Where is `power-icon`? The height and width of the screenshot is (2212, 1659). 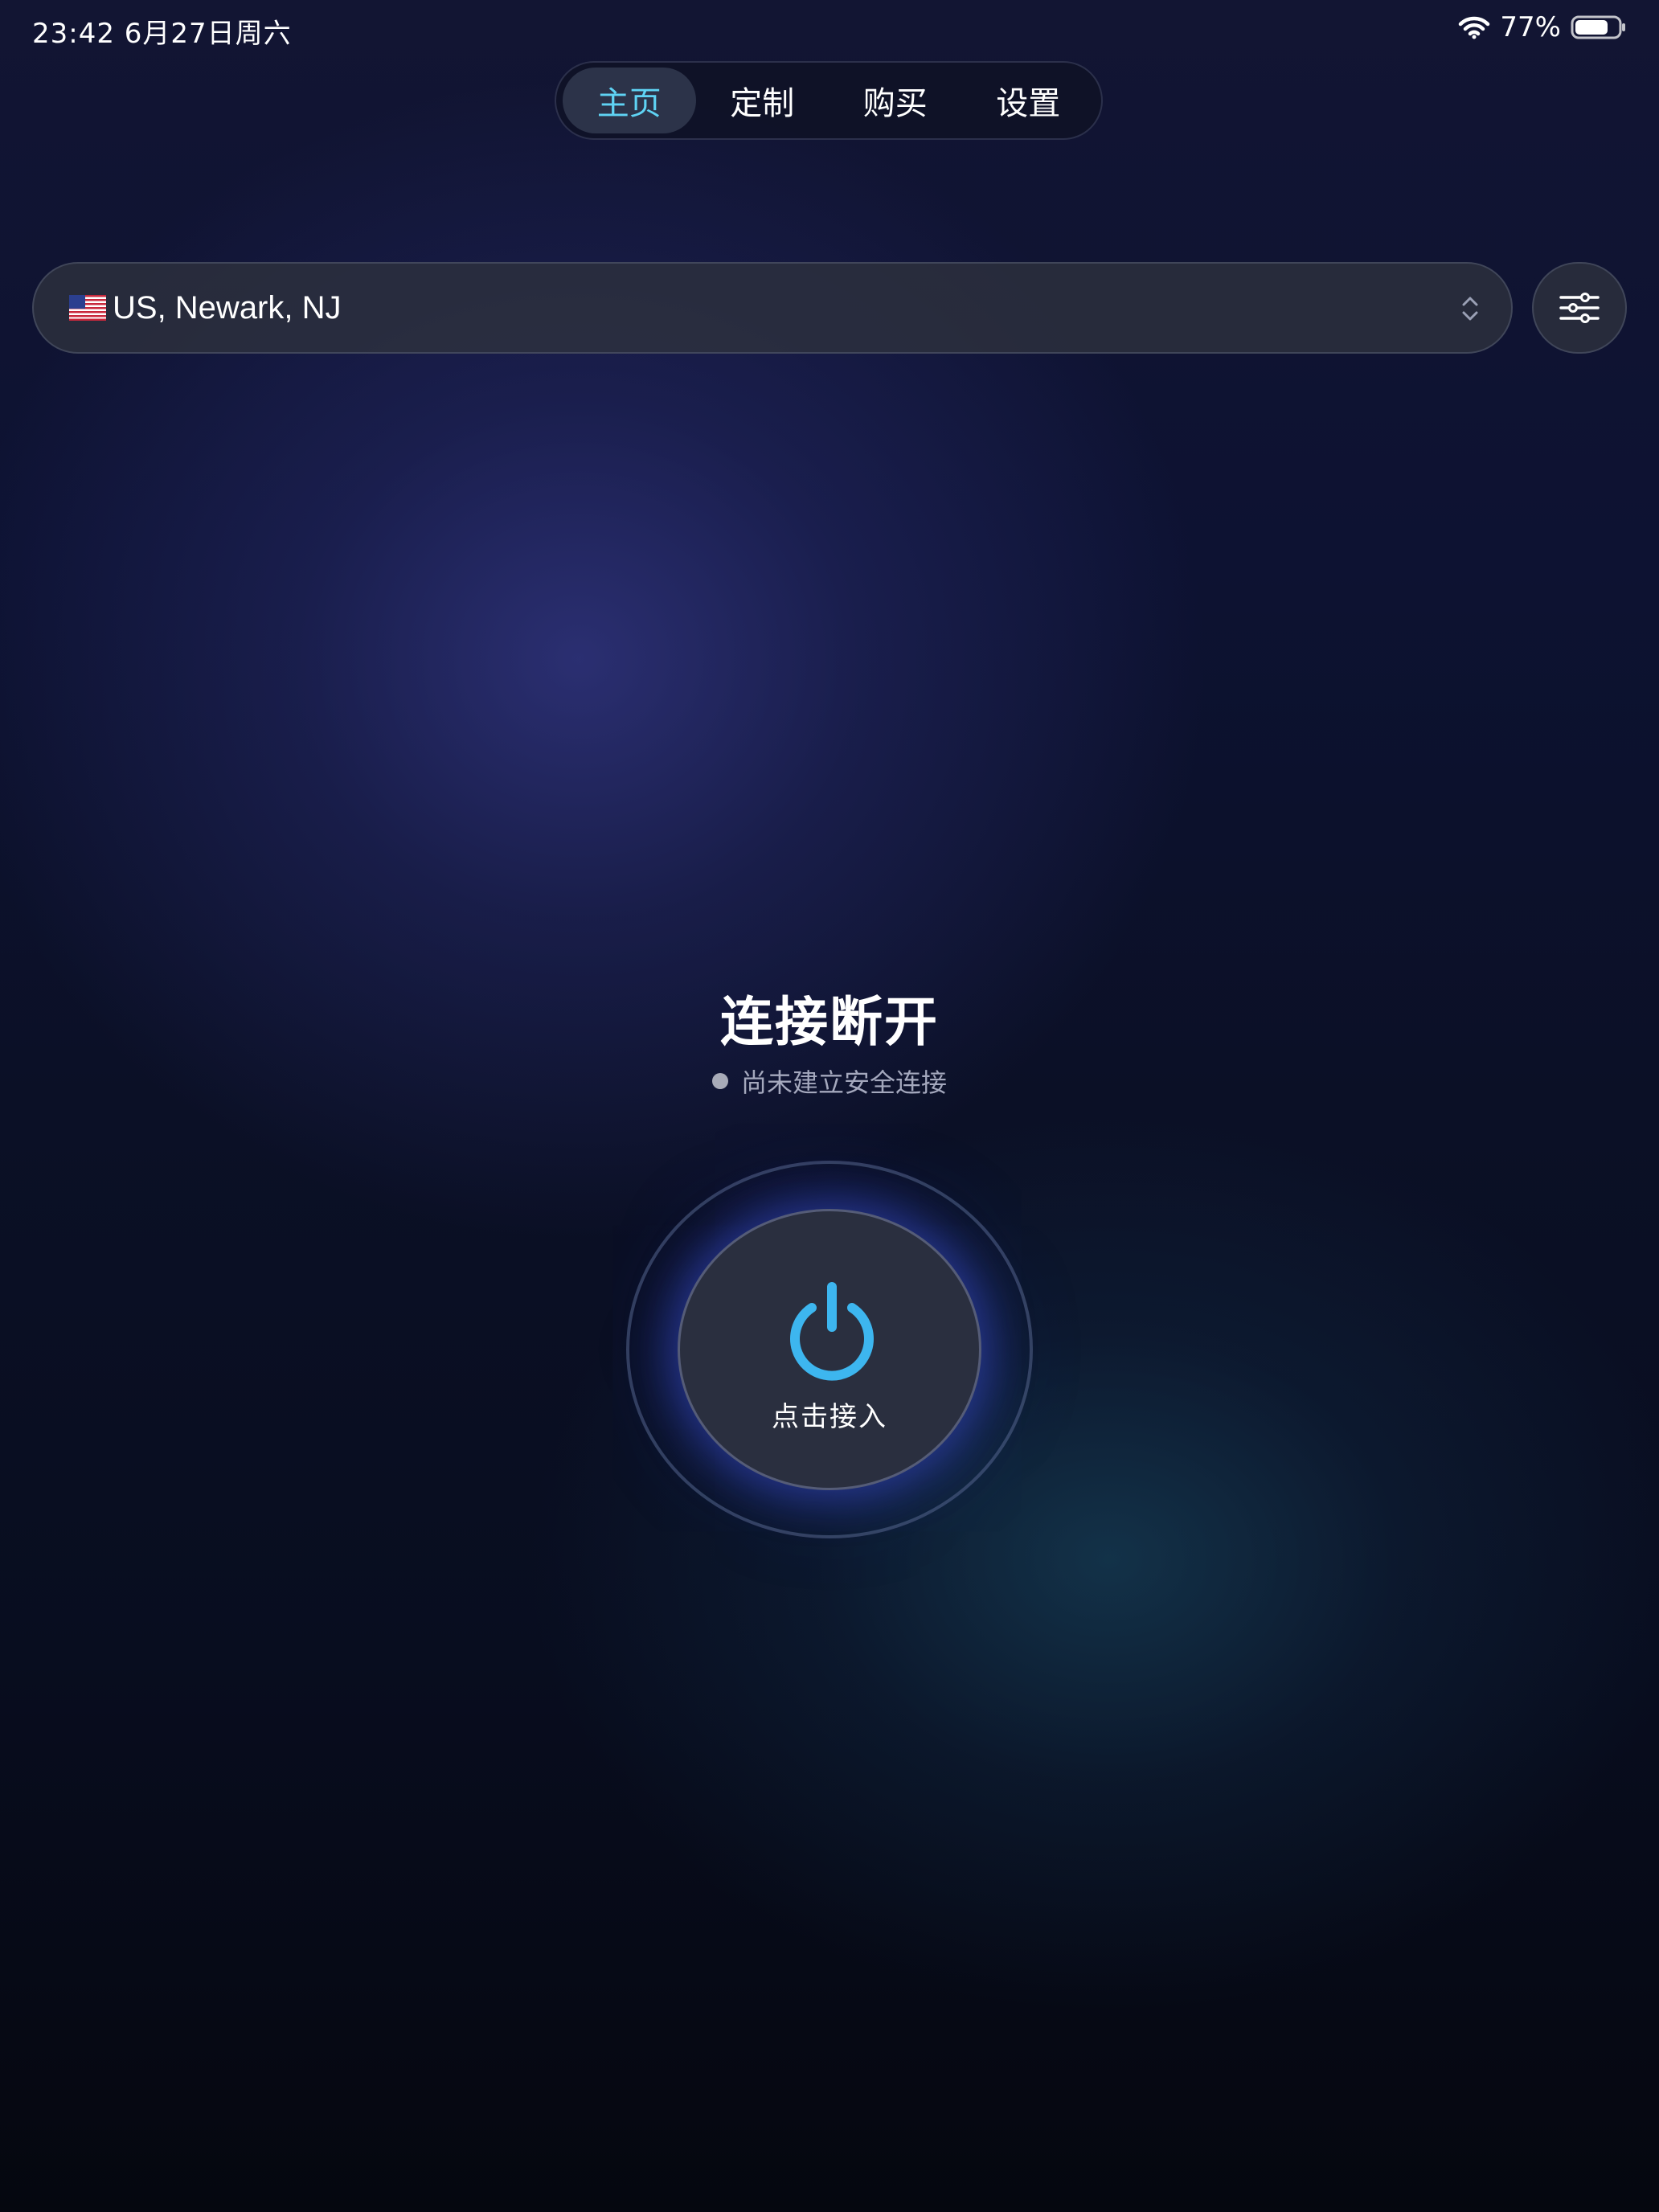 power-icon is located at coordinates (832, 1331).